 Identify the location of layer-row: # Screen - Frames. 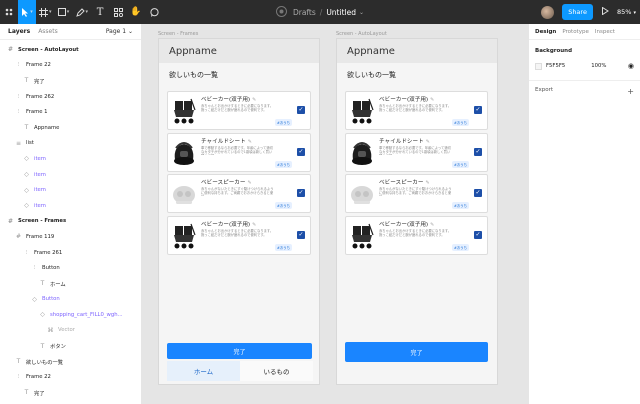
(70, 222).